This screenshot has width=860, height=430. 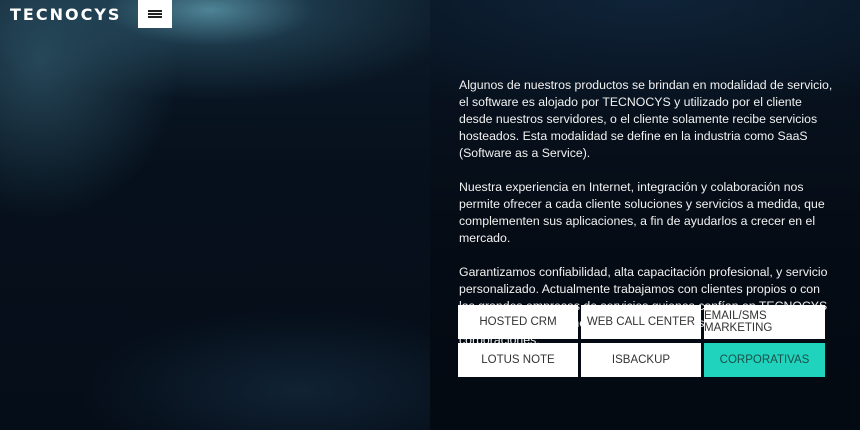 I want to click on hamburger-menu-icon, so click(x=155, y=14).